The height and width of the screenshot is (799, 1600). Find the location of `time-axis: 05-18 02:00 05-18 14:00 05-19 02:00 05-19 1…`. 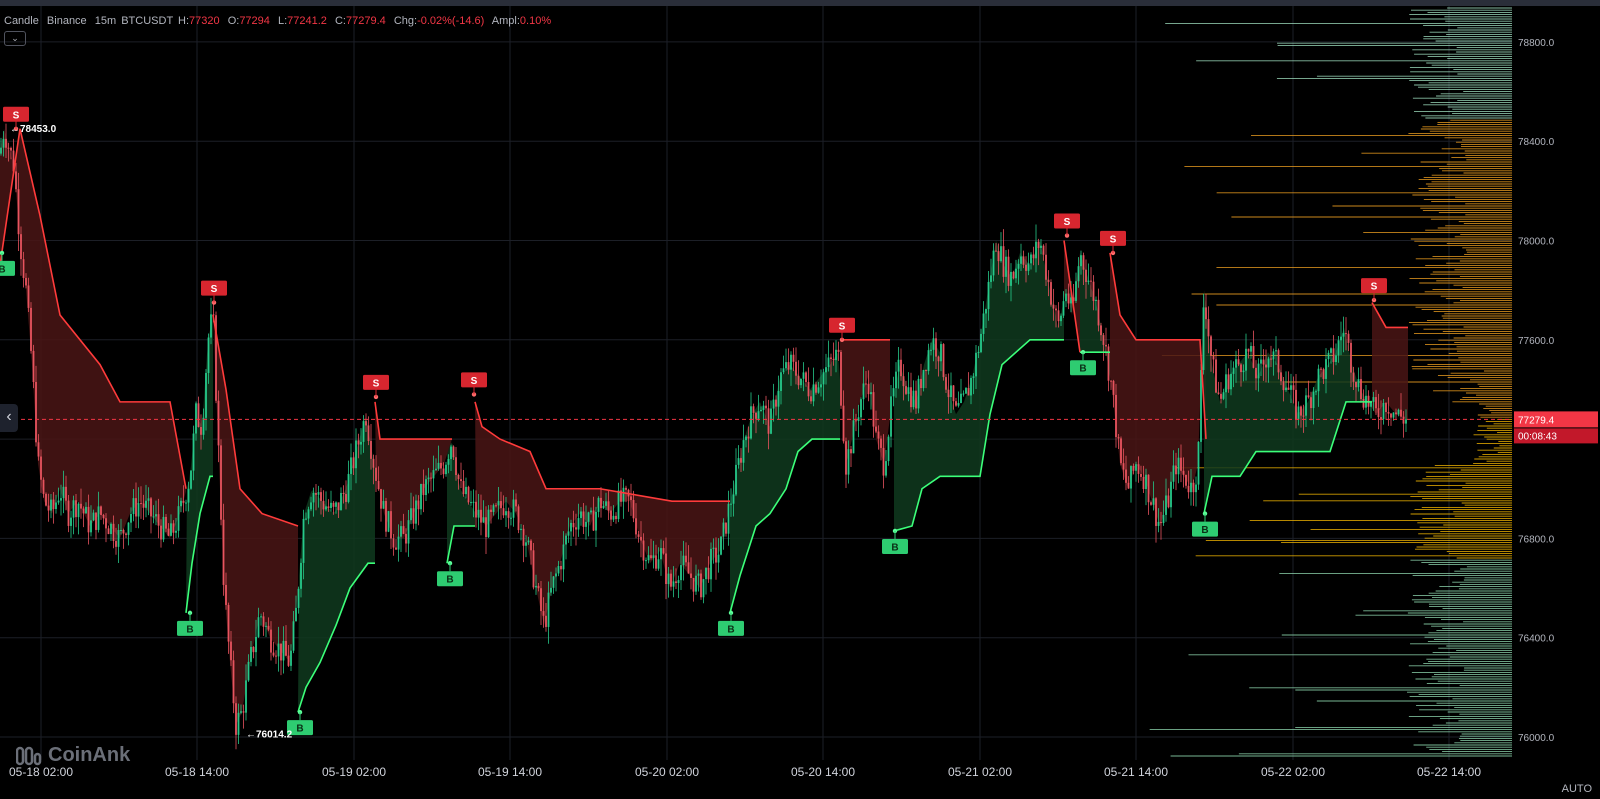

time-axis: 05-18 02:00 05-18 14:00 05-19 02:00 05-19 1… is located at coordinates (800, 779).